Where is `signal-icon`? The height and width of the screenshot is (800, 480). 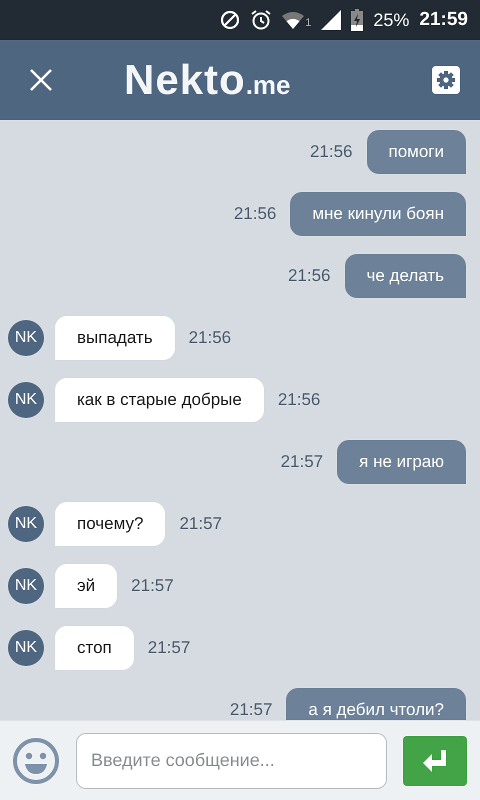 signal-icon is located at coordinates (331, 20).